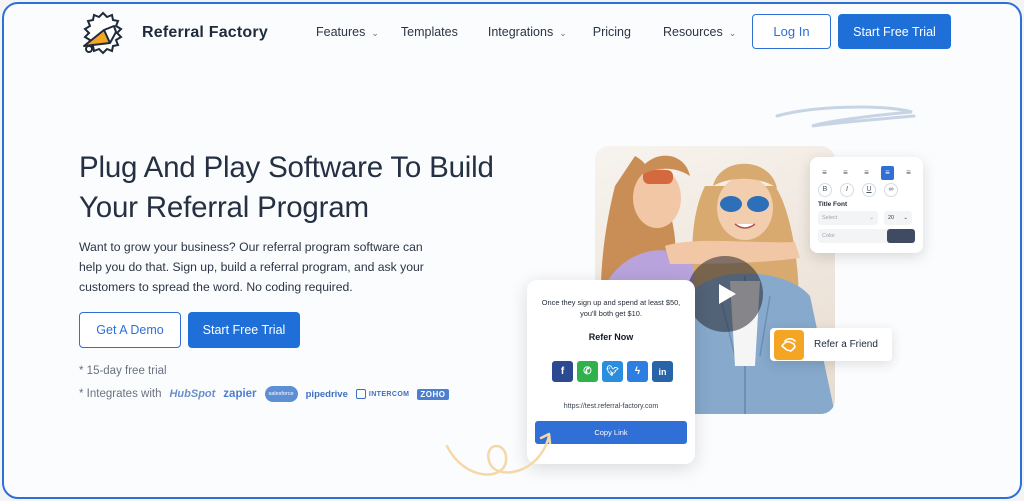 Image resolution: width=1024 pixels, height=501 pixels. Describe the element at coordinates (848, 218) in the screenshot. I see `font-family-select: Select ⌄` at that location.